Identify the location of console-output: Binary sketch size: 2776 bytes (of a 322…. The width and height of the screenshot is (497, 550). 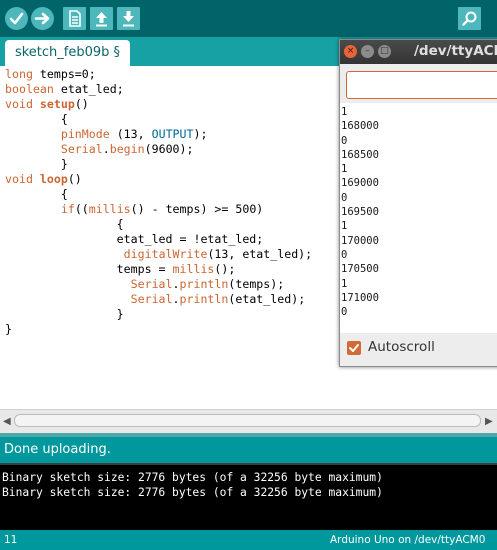
(248, 496).